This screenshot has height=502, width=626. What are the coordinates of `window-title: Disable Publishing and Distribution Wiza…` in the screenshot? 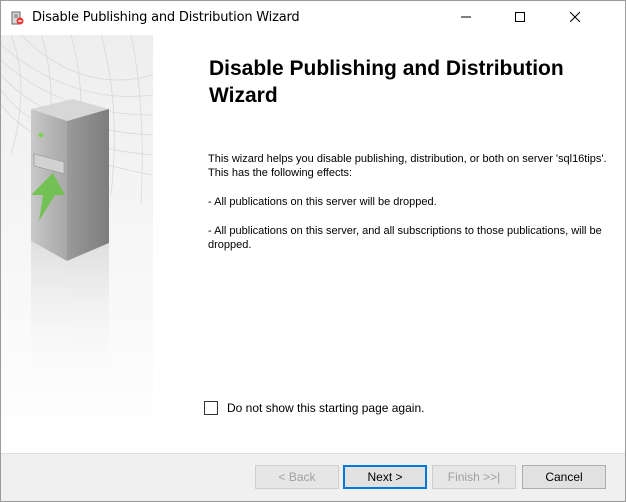 It's located at (166, 17).